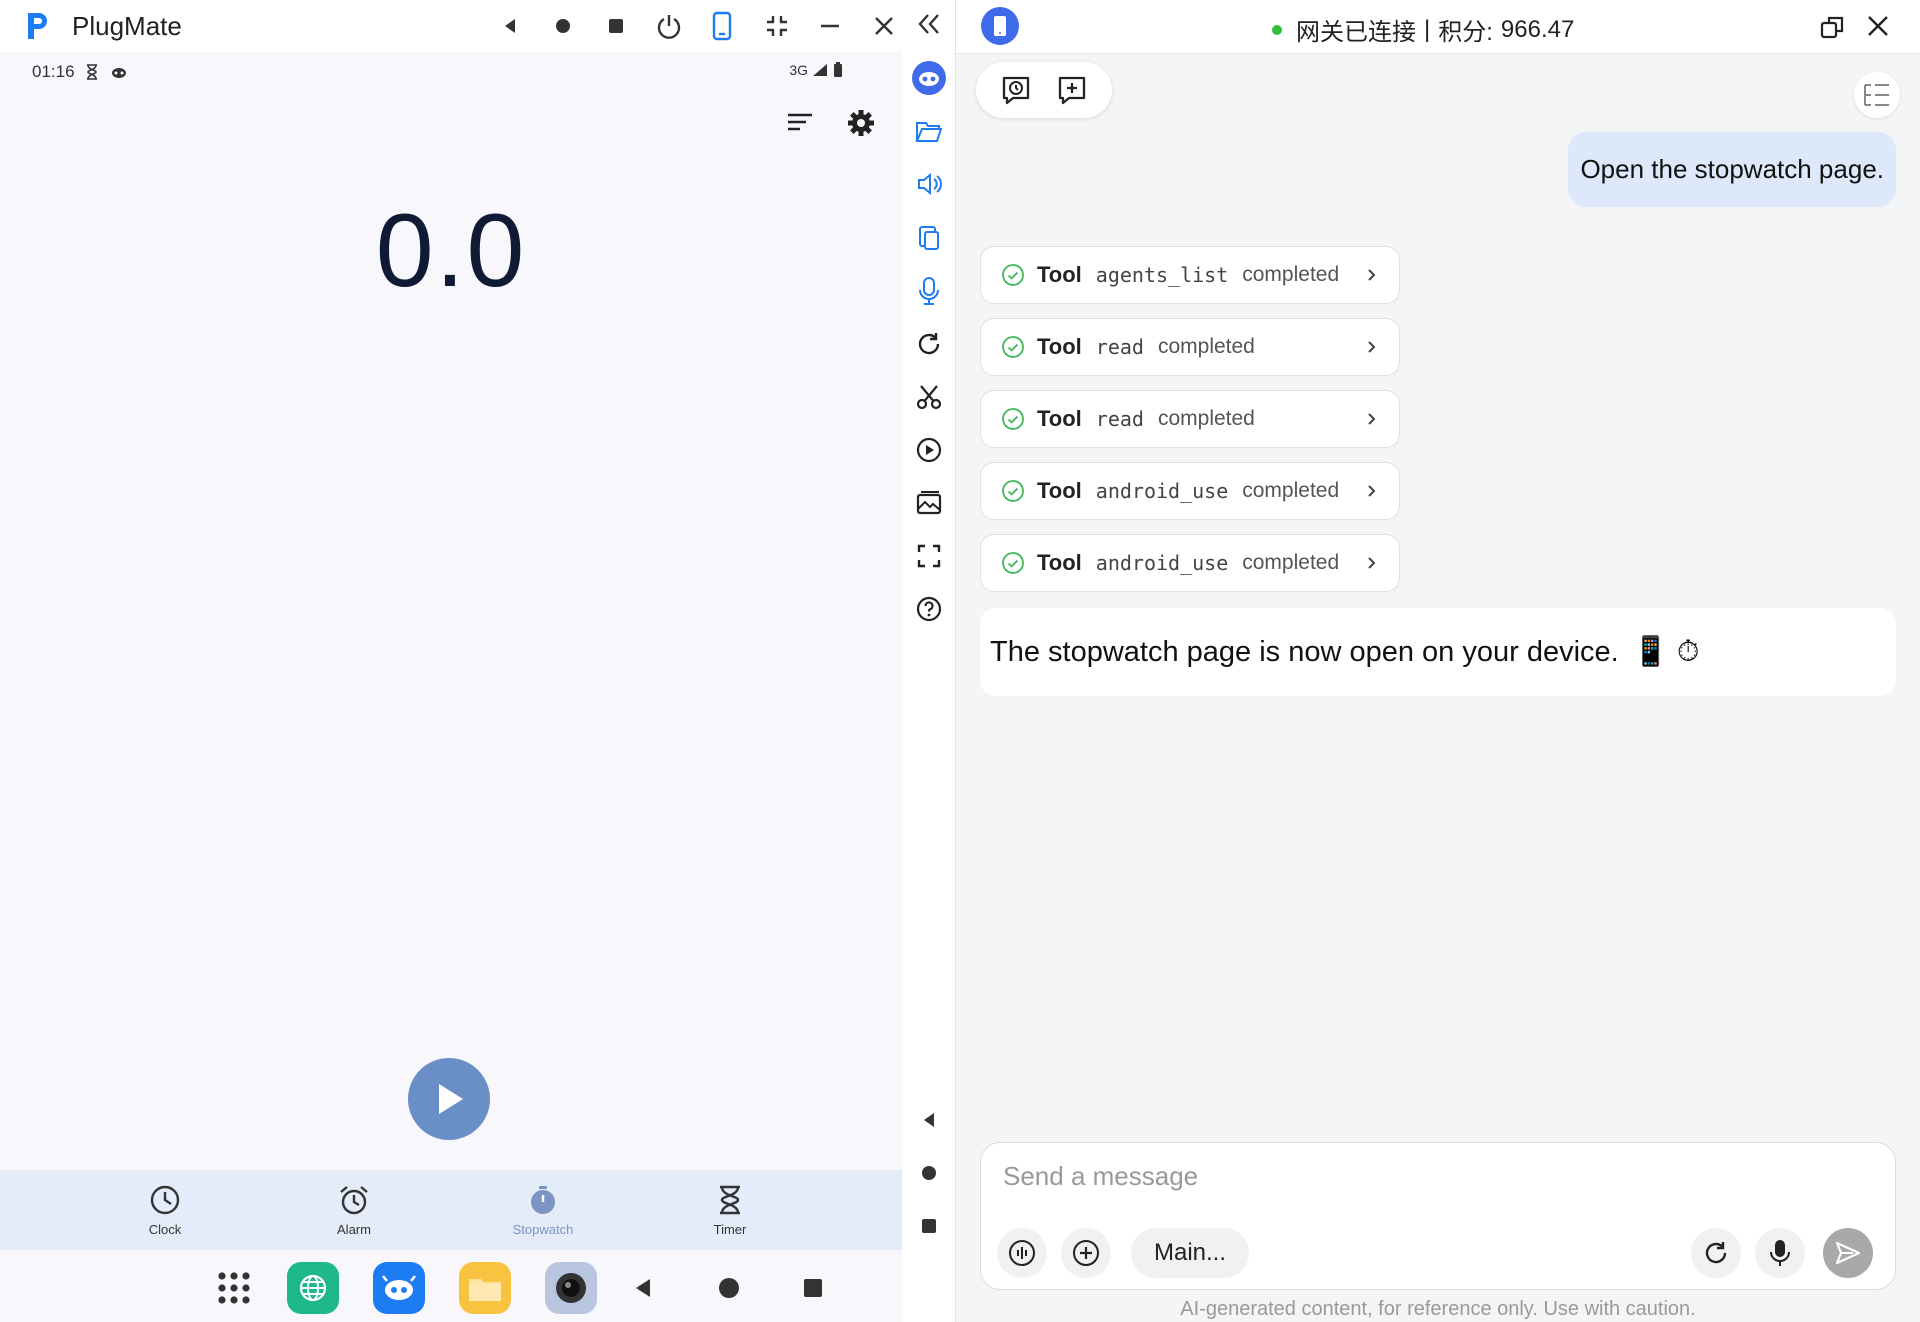  I want to click on start-button, so click(449, 1099).